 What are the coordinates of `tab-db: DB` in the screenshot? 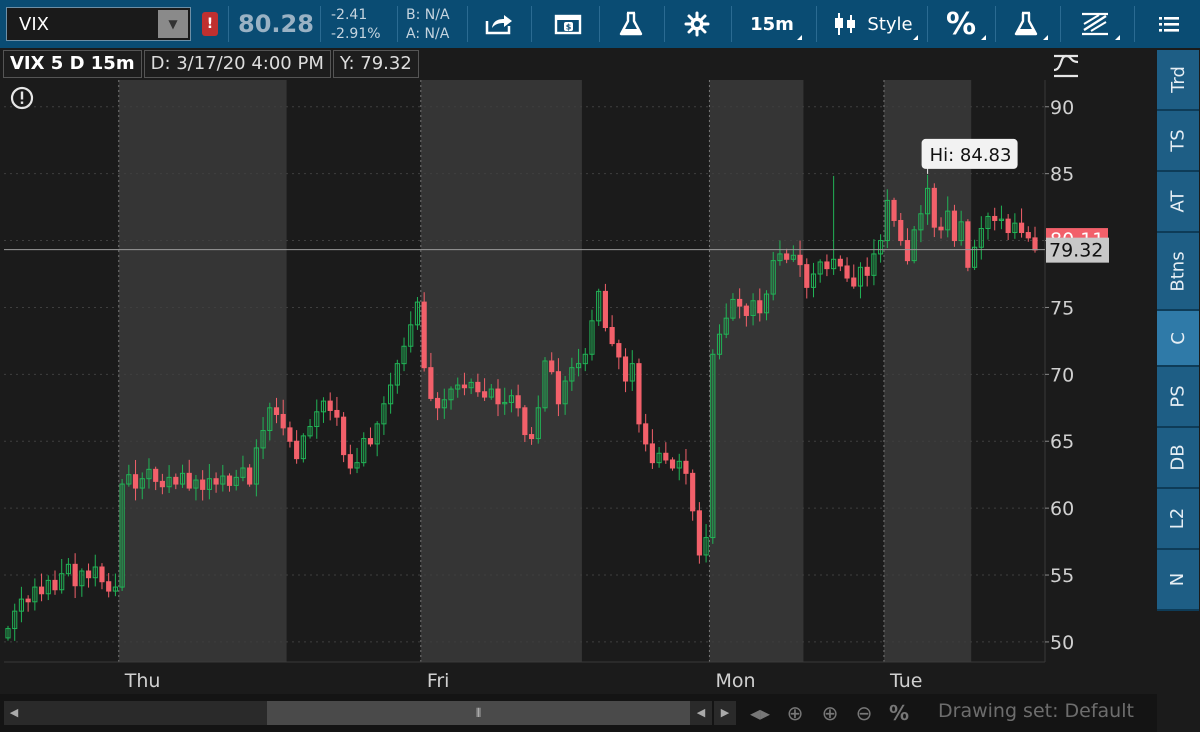 It's located at (1178, 458).